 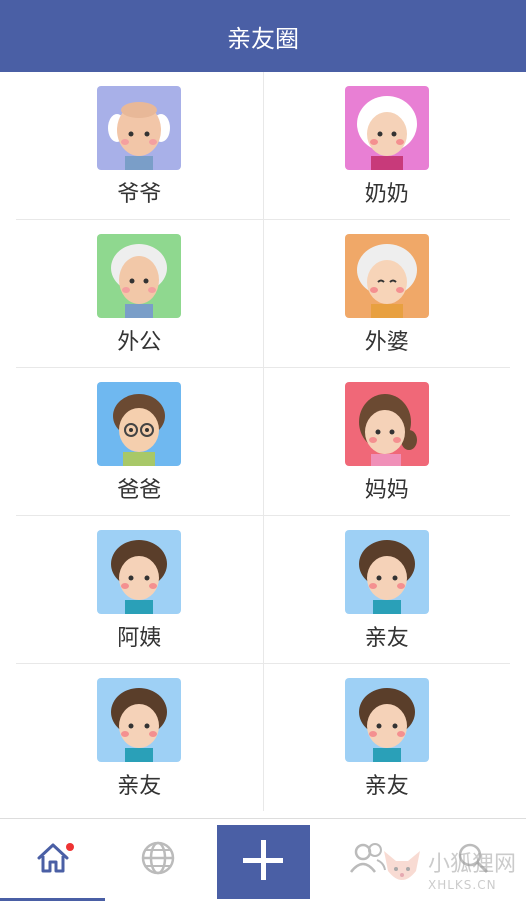 I want to click on contact-card-grandma-maternal: 外婆, so click(x=387, y=293).